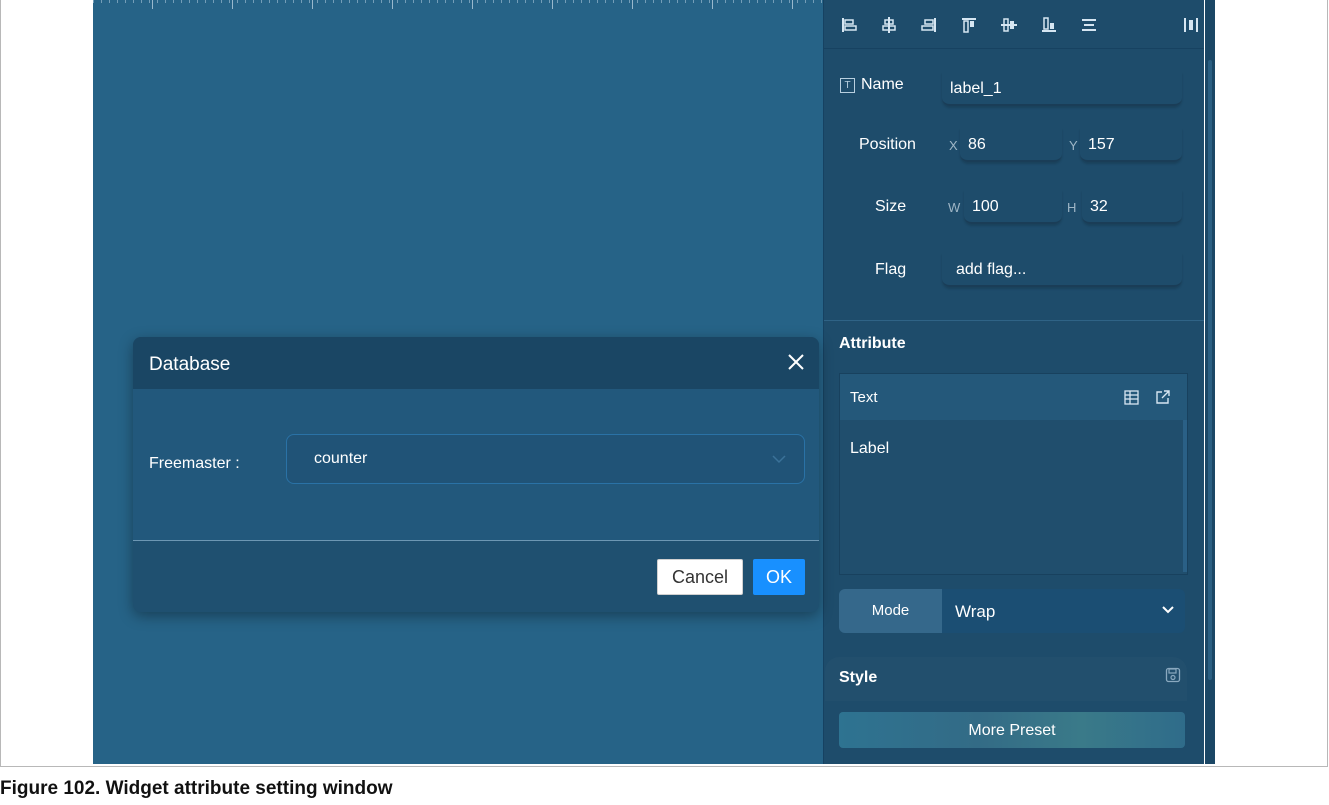 The image size is (1329, 805). Describe the element at coordinates (969, 25) in the screenshot. I see `align-top-icon` at that location.